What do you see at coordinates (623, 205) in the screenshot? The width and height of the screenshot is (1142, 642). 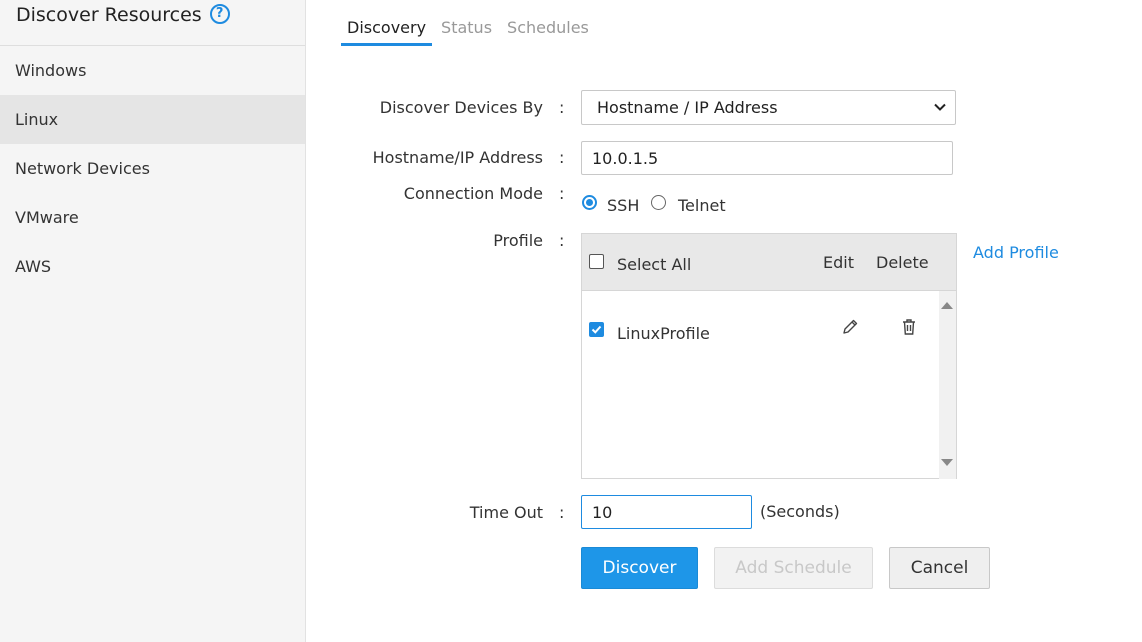 I see `ssh-radio-label: SSH` at bounding box center [623, 205].